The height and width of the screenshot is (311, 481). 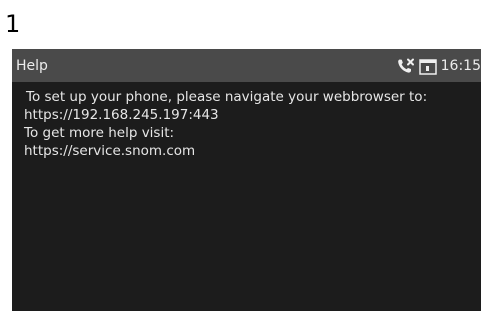 What do you see at coordinates (439, 66) in the screenshot?
I see `status-area: 16:15` at bounding box center [439, 66].